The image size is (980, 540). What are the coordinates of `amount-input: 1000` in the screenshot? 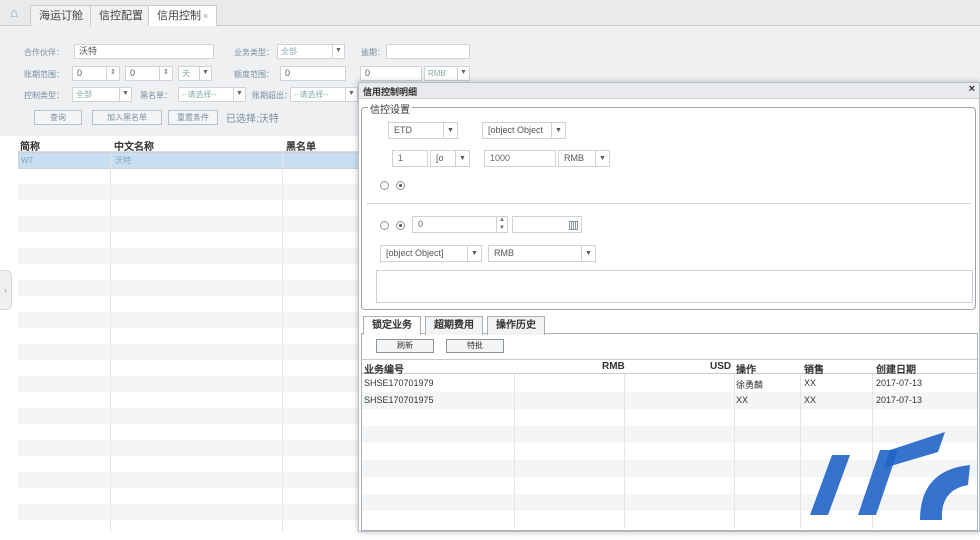 It's located at (520, 158).